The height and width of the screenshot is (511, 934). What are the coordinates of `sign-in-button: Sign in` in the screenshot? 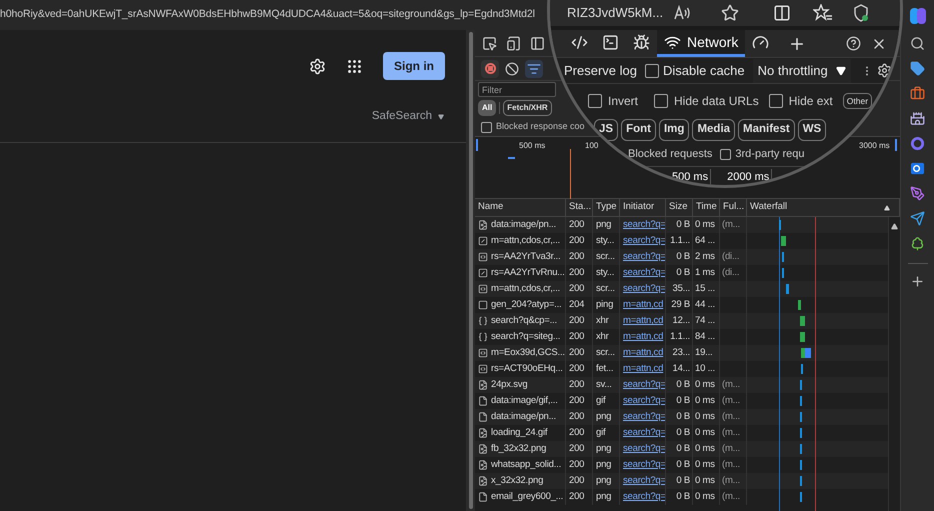 It's located at (414, 66).